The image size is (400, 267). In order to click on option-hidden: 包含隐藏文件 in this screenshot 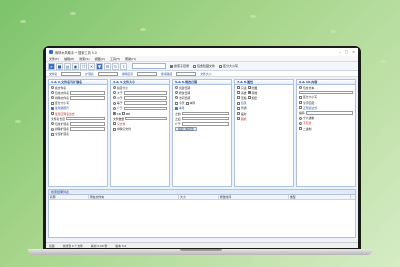, I will do `click(204, 66)`.